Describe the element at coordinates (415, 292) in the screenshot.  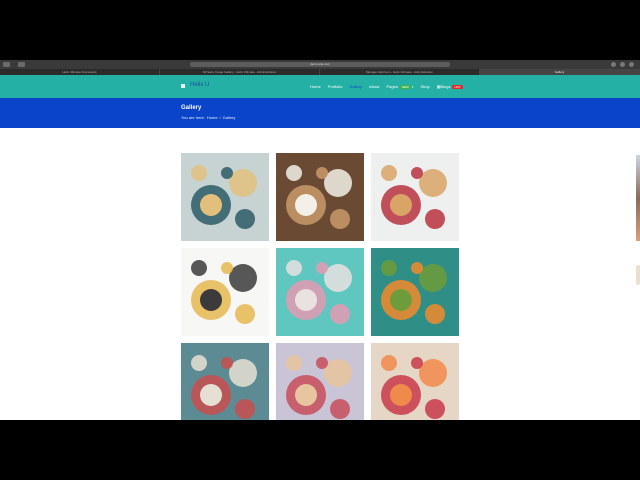
I see `gallery-image-fruit-cups` at that location.